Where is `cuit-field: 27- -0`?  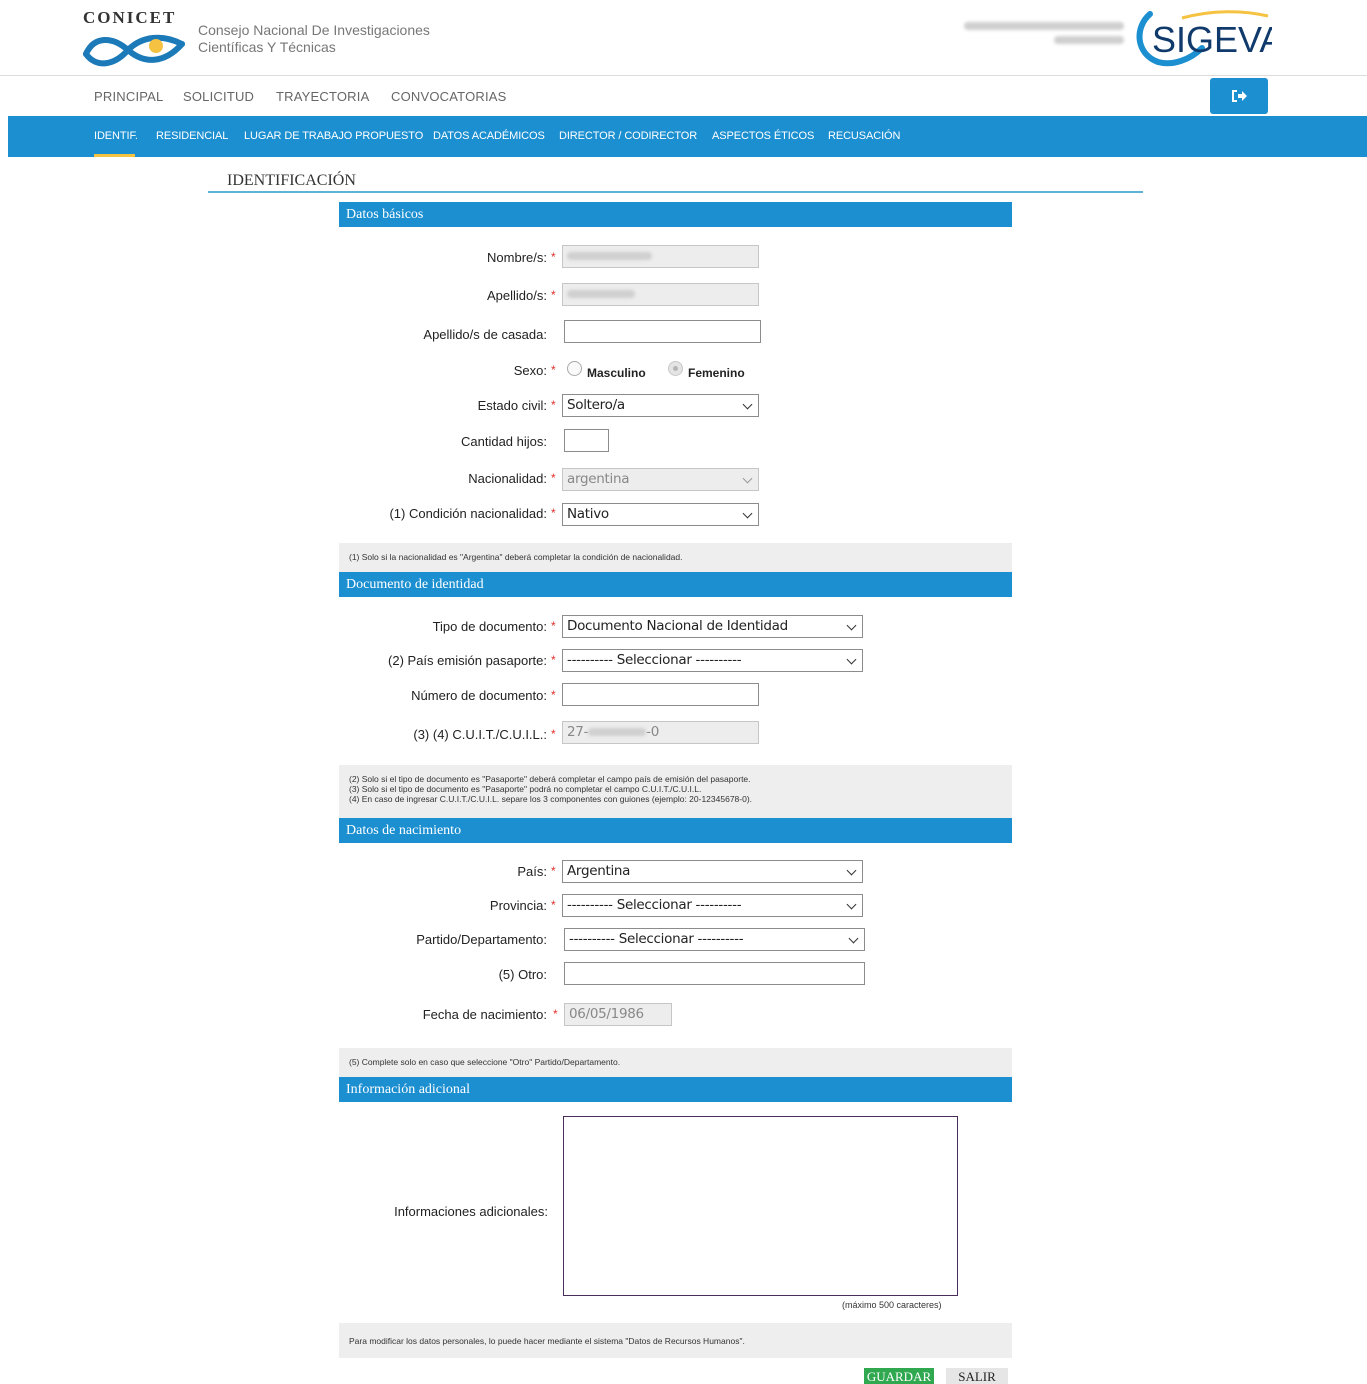 cuit-field: 27- -0 is located at coordinates (660, 732).